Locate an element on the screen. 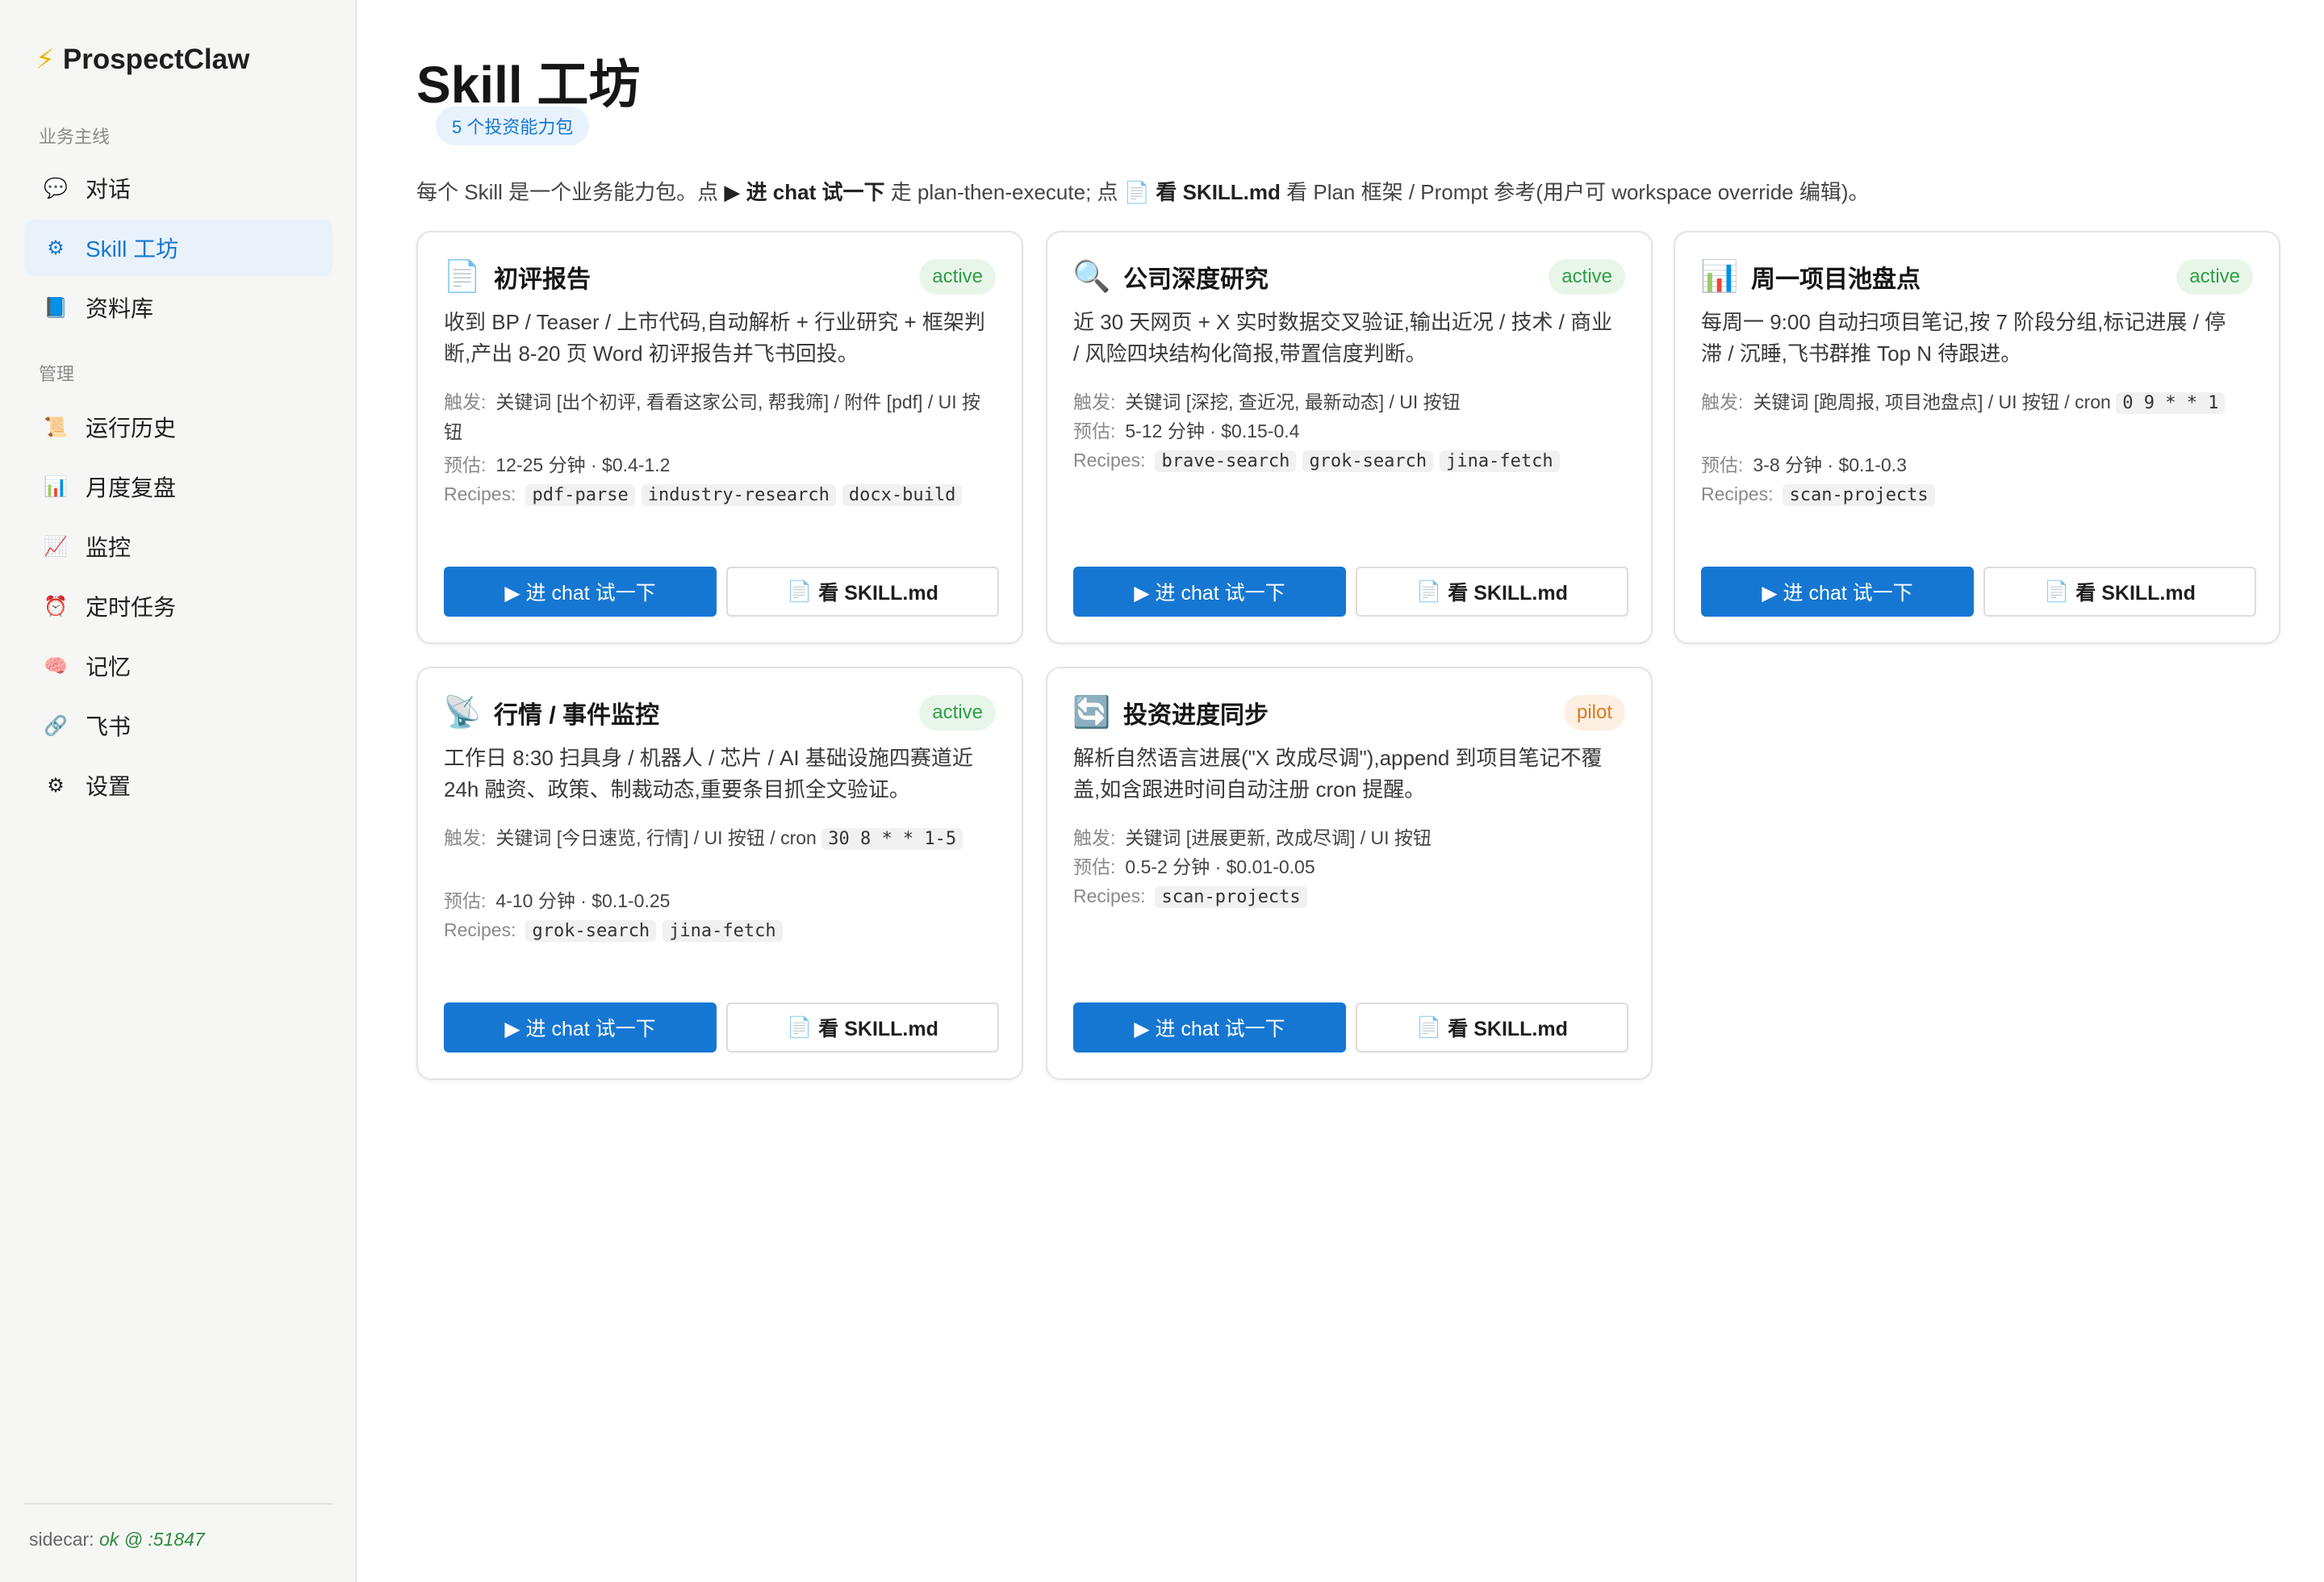 The height and width of the screenshot is (1582, 2324). skill-count-badge: 5 个投资能力包 is located at coordinates (513, 126).